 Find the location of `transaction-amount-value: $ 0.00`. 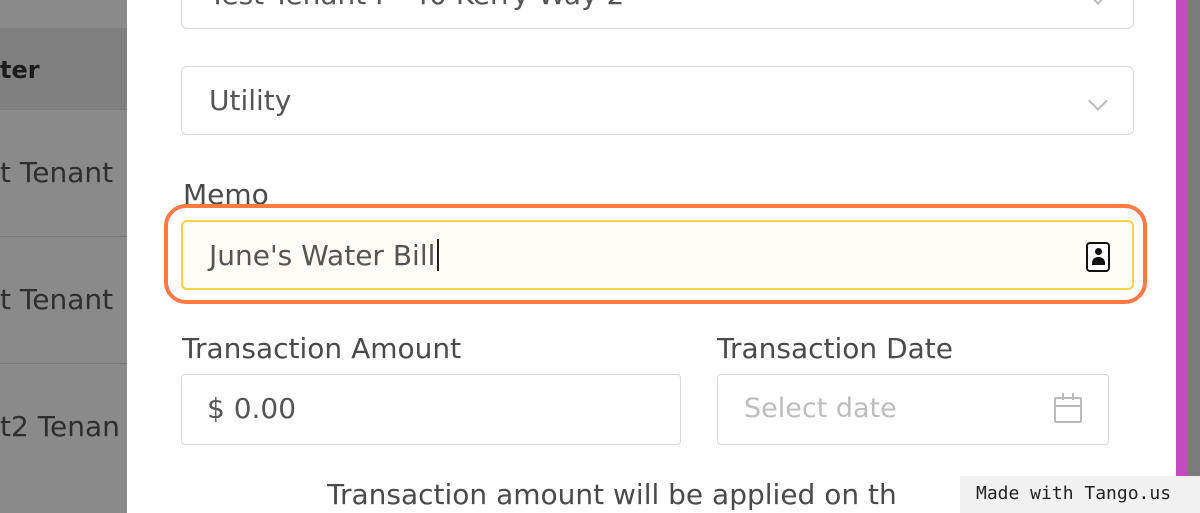

transaction-amount-value: $ 0.00 is located at coordinates (252, 408).